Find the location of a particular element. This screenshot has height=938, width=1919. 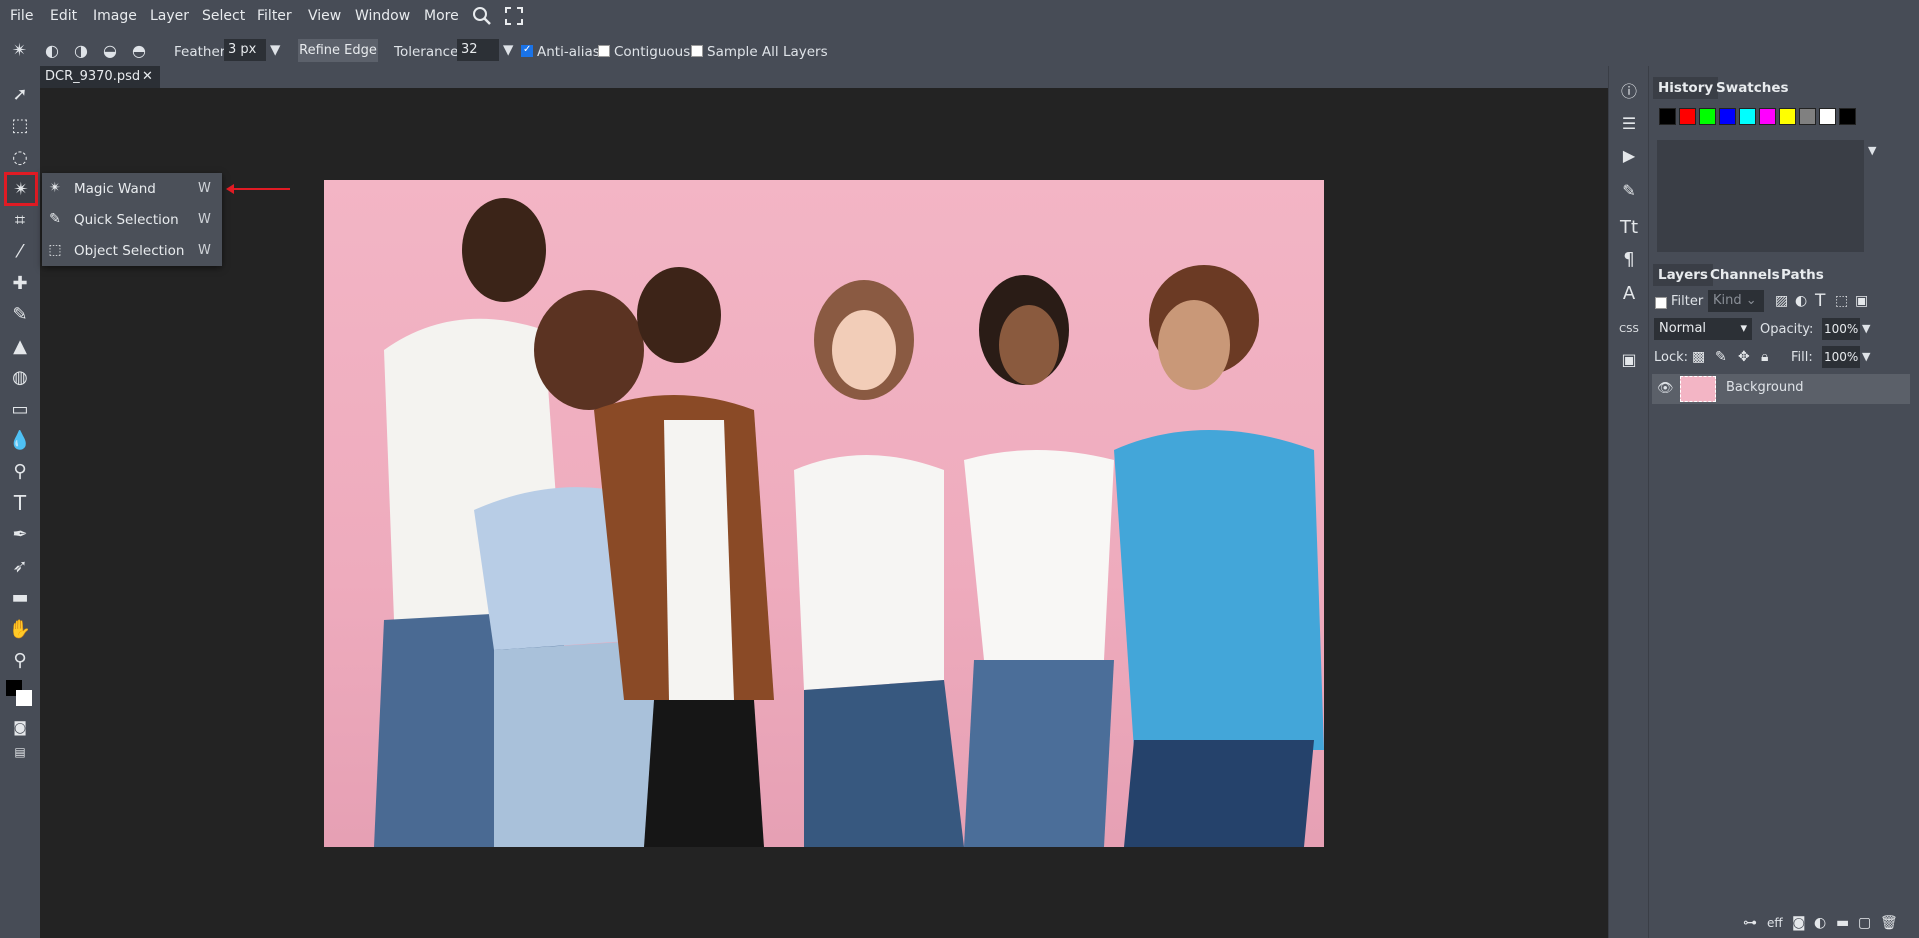

add-mask-icon: ◙ is located at coordinates (1799, 923).